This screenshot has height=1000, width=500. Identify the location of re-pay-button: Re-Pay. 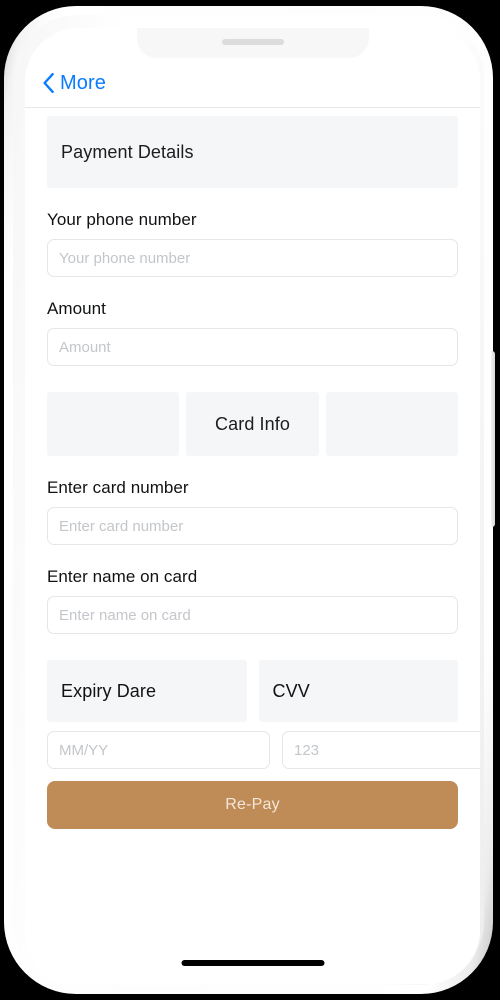
(252, 805).